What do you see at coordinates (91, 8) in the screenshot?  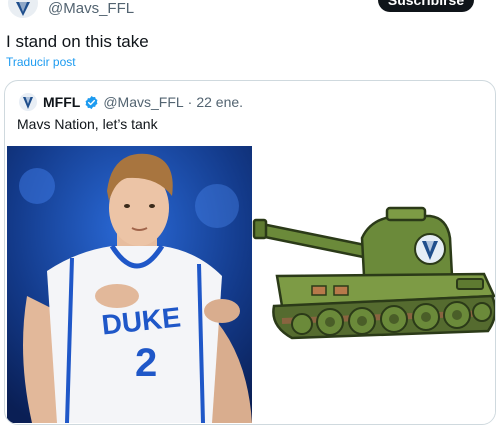 I see `author-handle: @Mavs_FFL` at bounding box center [91, 8].